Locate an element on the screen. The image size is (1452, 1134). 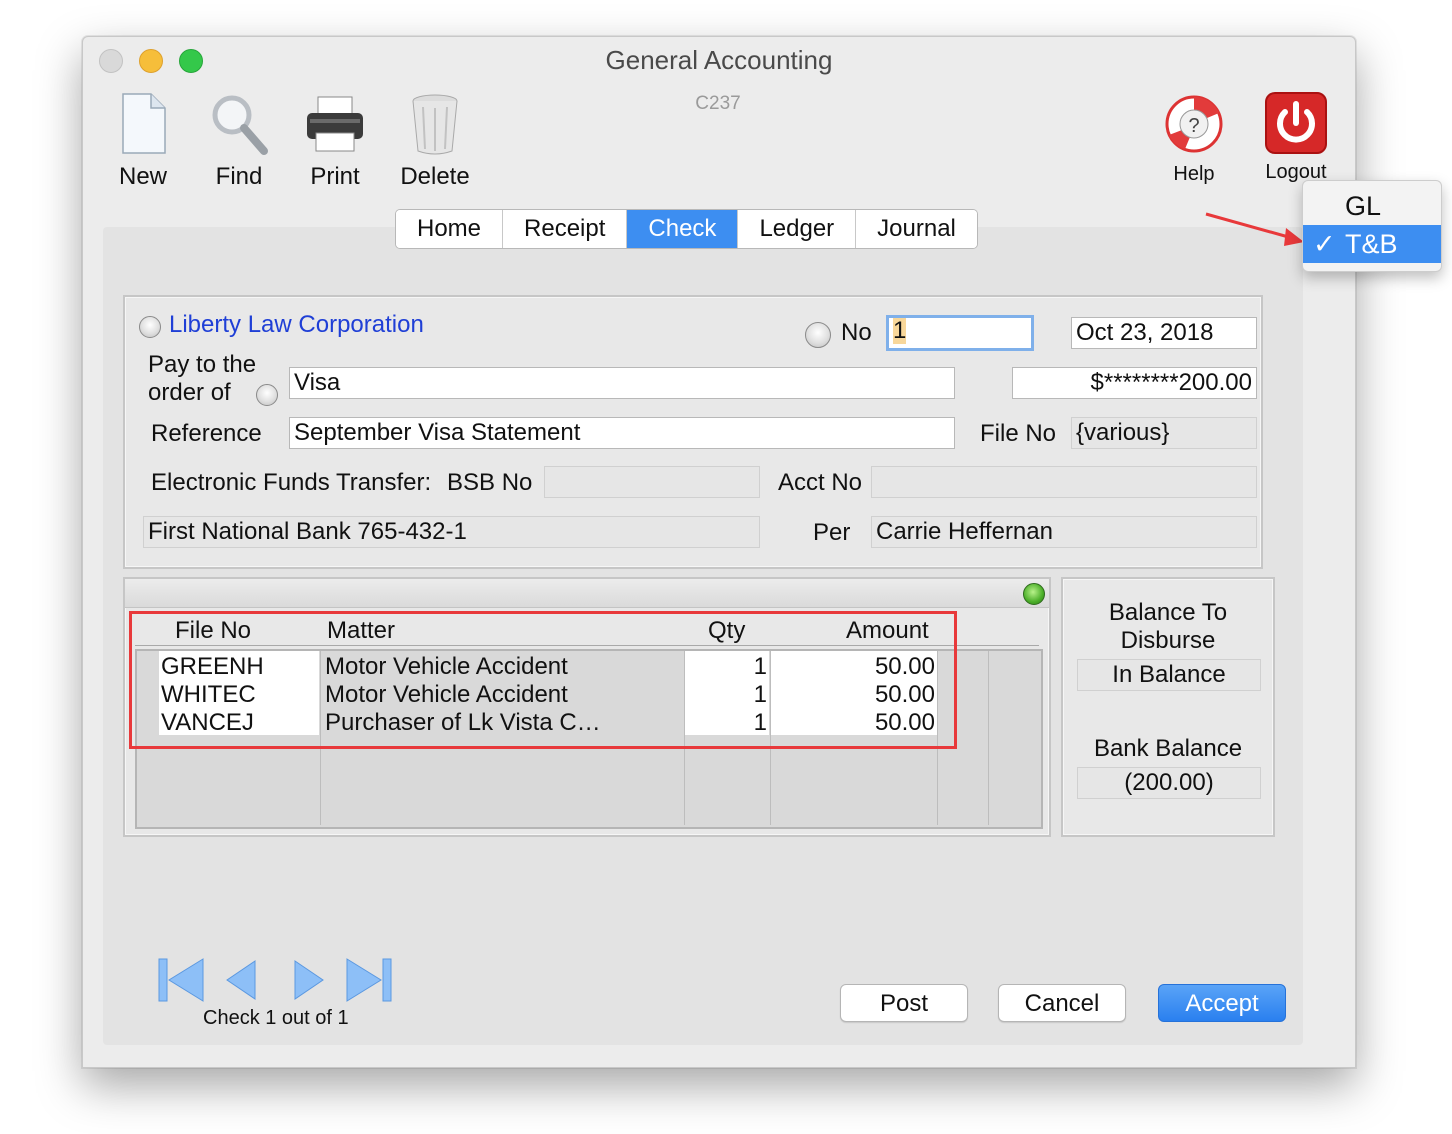
bsb-input is located at coordinates (652, 482).